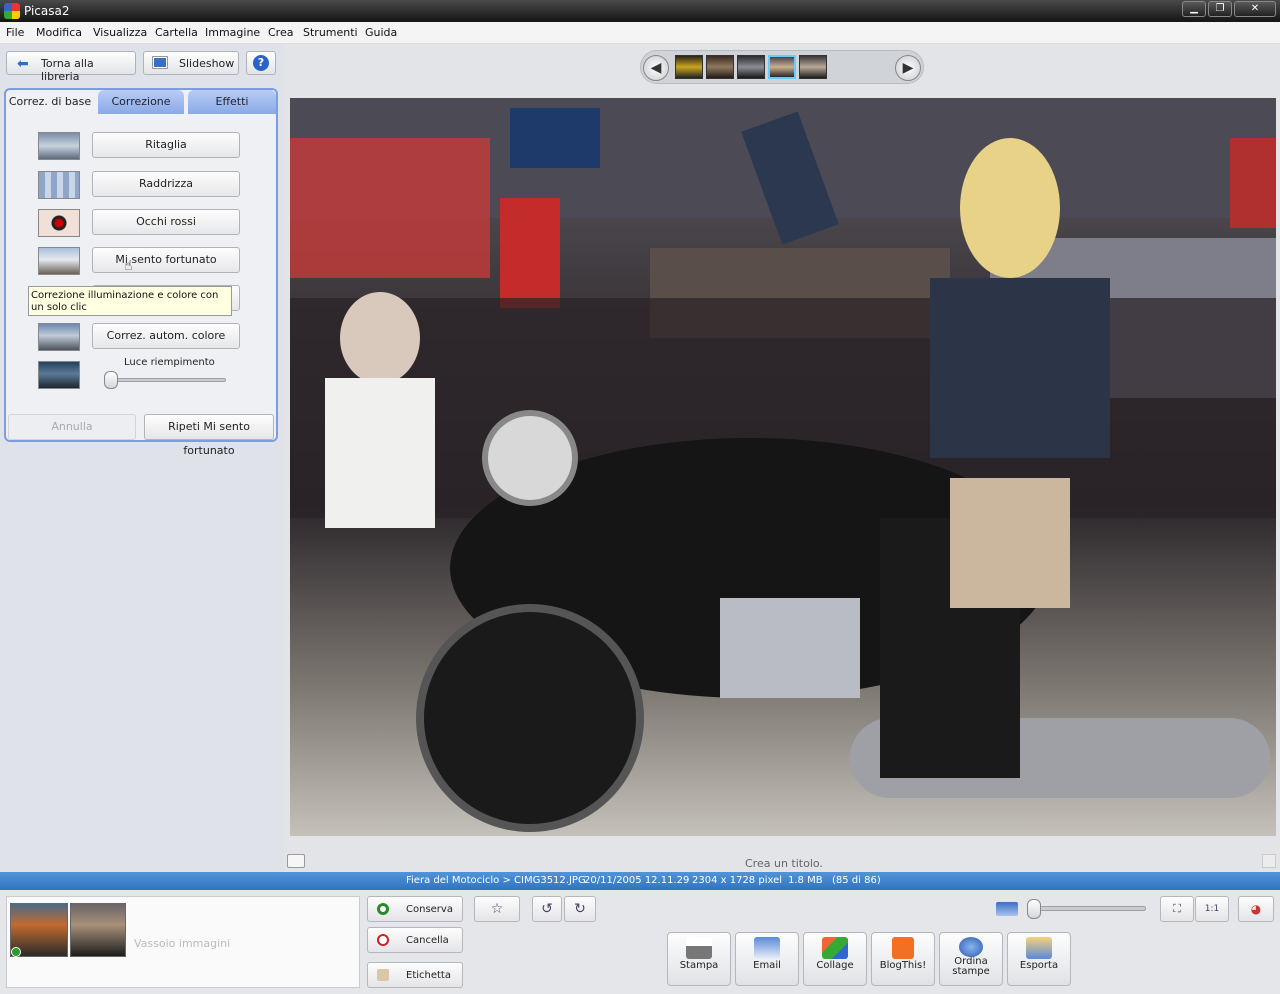 The image size is (1280, 994). Describe the element at coordinates (98, 930) in the screenshot. I see `tray-thumb` at that location.